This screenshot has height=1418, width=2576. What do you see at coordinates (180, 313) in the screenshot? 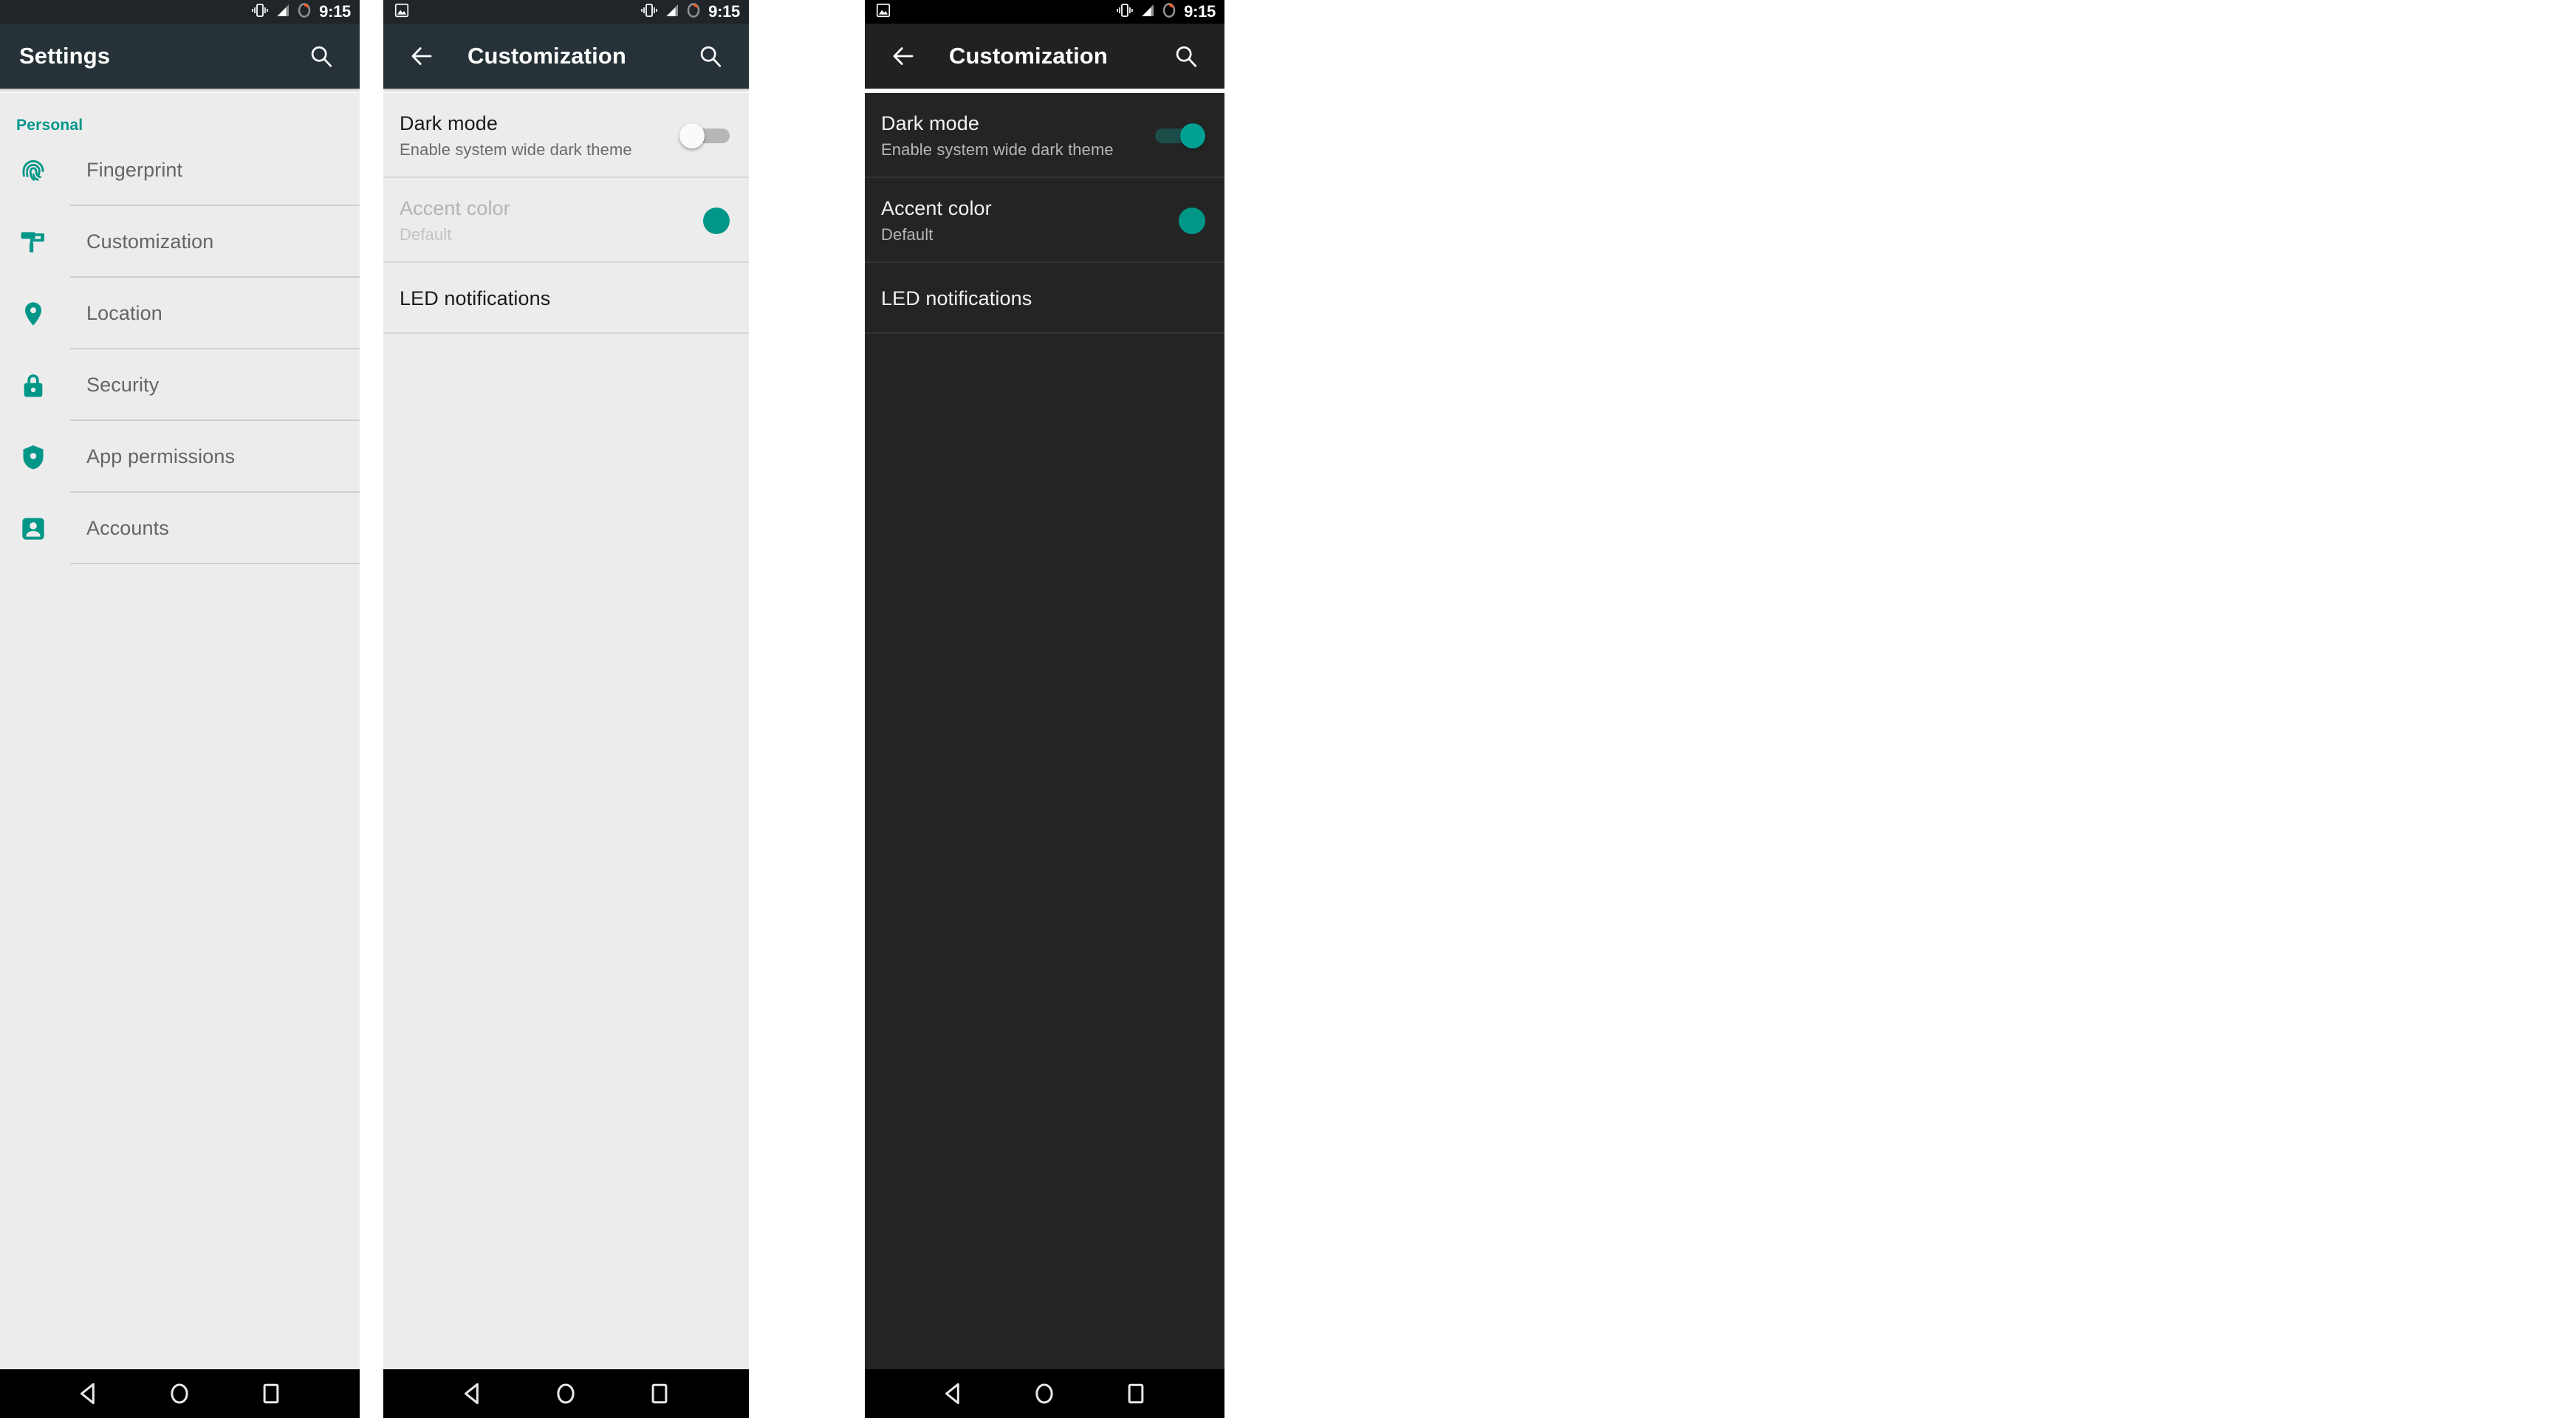
I see `settings-item-location: Location` at bounding box center [180, 313].